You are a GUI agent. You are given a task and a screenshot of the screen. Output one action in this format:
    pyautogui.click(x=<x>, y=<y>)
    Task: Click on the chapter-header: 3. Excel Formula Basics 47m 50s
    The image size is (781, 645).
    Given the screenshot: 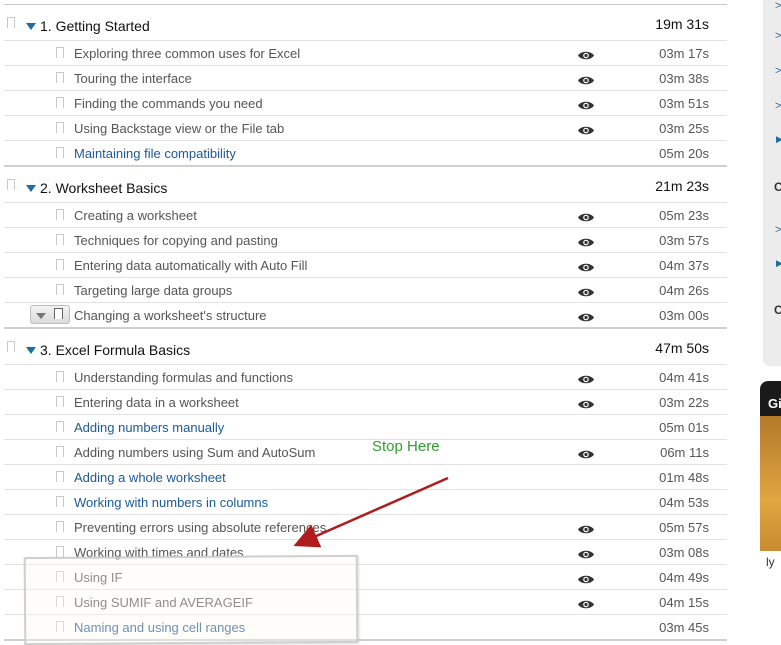 What is the action you would take?
    pyautogui.click(x=365, y=346)
    